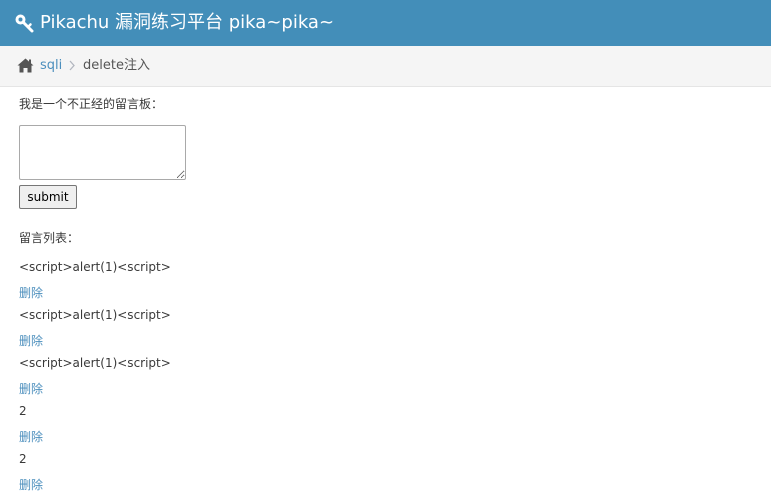  I want to click on chevron-right-icon, so click(72, 65).